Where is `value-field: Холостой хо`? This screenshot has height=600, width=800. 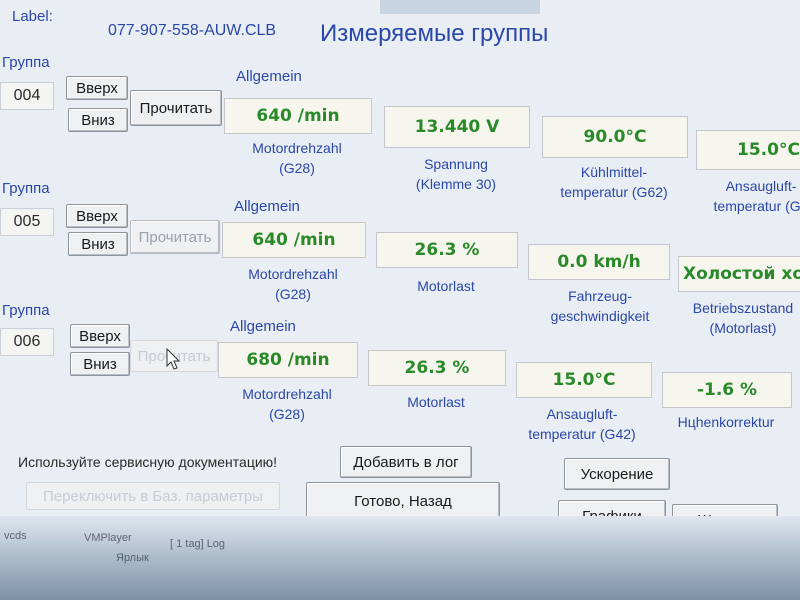 value-field: Холостой хо is located at coordinates (739, 274).